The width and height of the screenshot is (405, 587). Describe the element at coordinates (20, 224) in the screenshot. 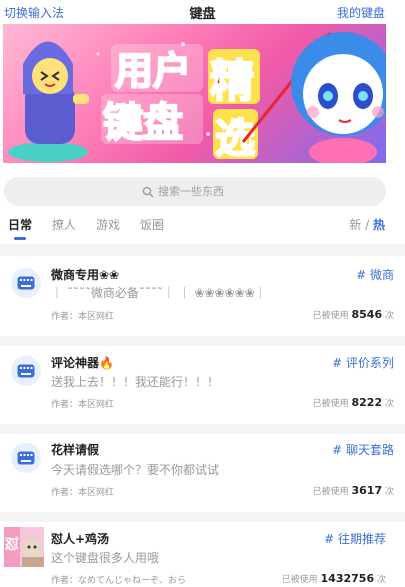

I see `tab-daily: 日常` at that location.